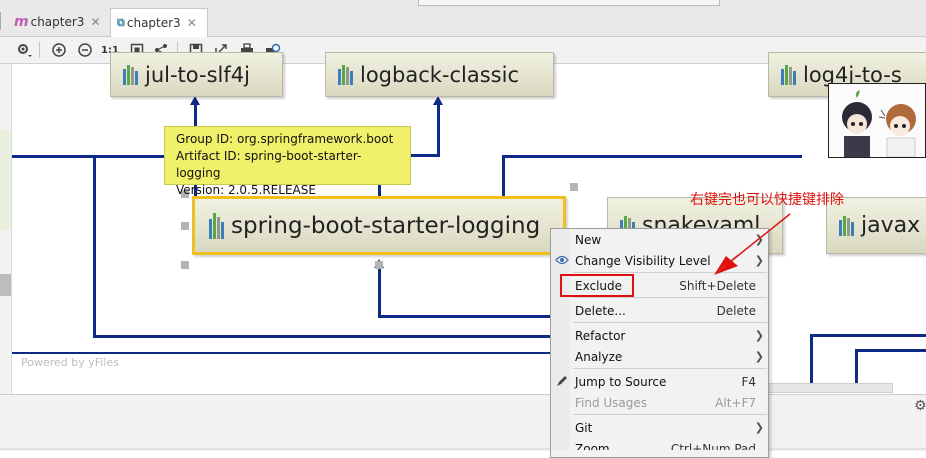 The image size is (926, 458). Describe the element at coordinates (717, 285) in the screenshot. I see `menu-item-shortcut: Shift+Delete` at that location.